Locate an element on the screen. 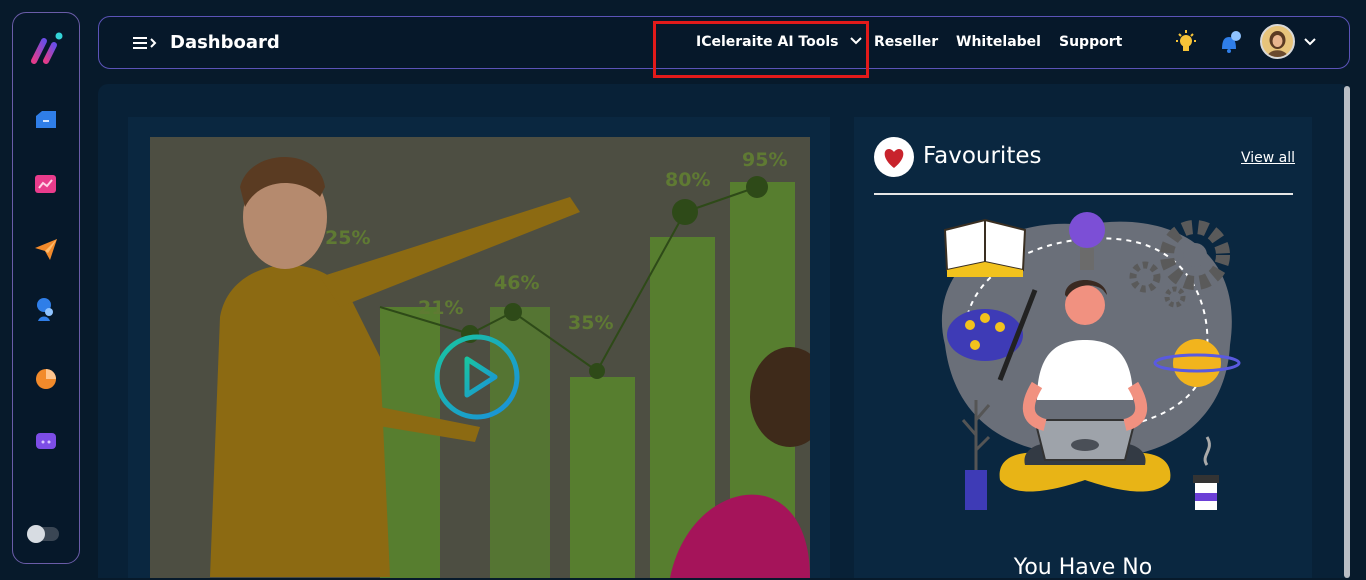  page-scrollbar is located at coordinates (1347, 332).